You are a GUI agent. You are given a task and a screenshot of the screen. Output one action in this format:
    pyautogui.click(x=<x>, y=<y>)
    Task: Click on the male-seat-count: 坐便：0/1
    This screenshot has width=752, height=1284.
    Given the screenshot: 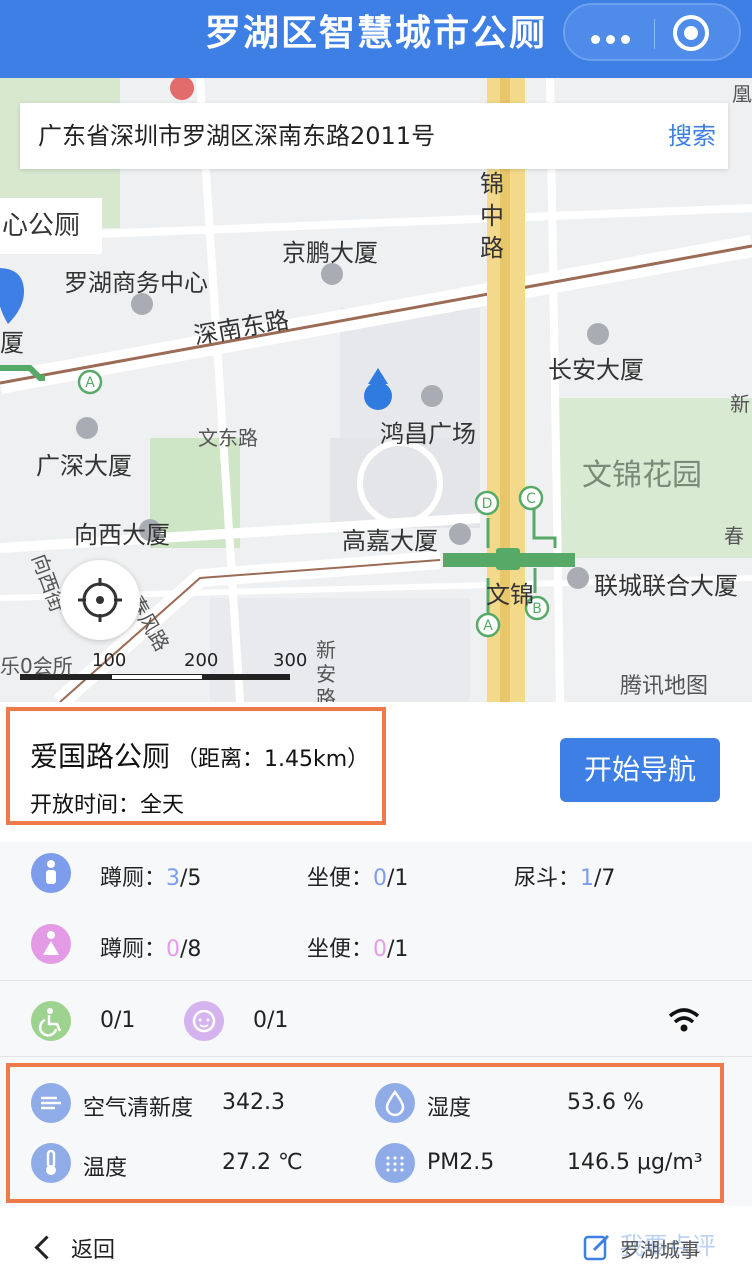 What is the action you would take?
    pyautogui.click(x=358, y=878)
    